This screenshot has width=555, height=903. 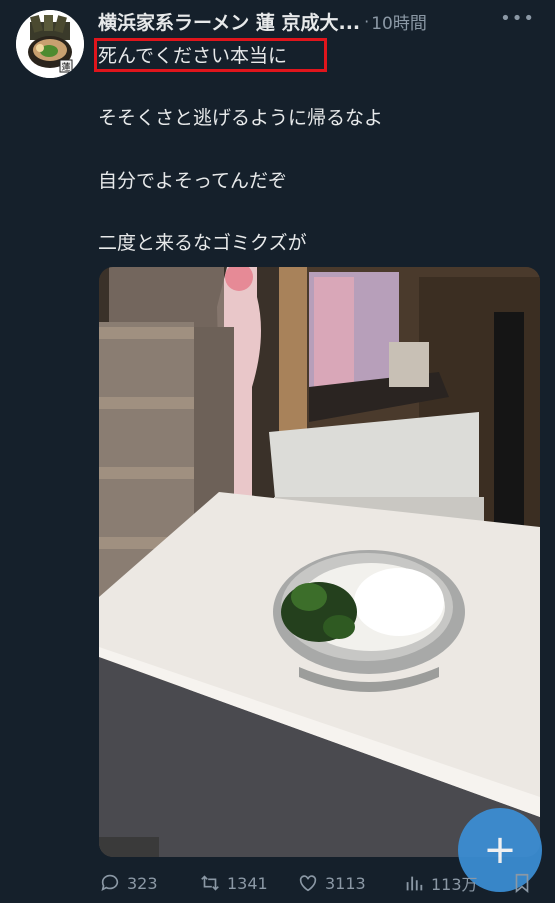 I want to click on retweet-action: 1341, so click(x=248, y=883).